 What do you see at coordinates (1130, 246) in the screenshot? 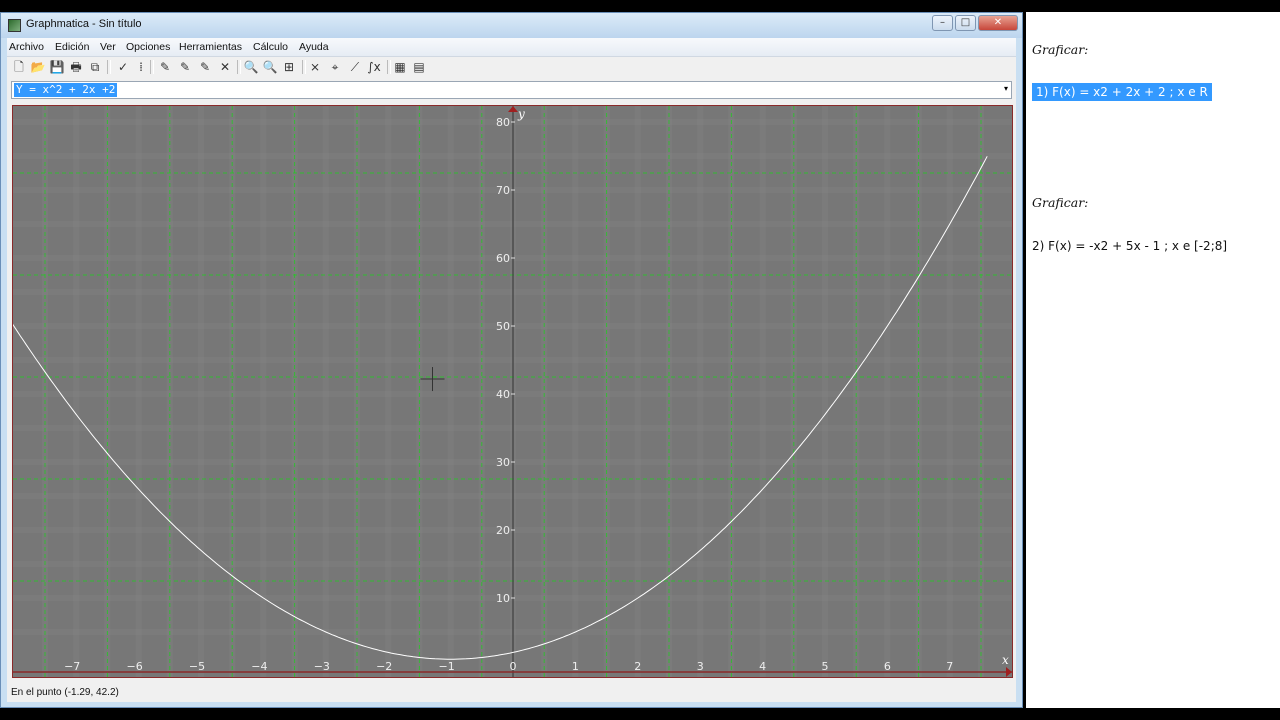
I see `note-equation-2: 2) F(x) = -x2 + 5x - 1 ; x e [-2;8]` at bounding box center [1130, 246].